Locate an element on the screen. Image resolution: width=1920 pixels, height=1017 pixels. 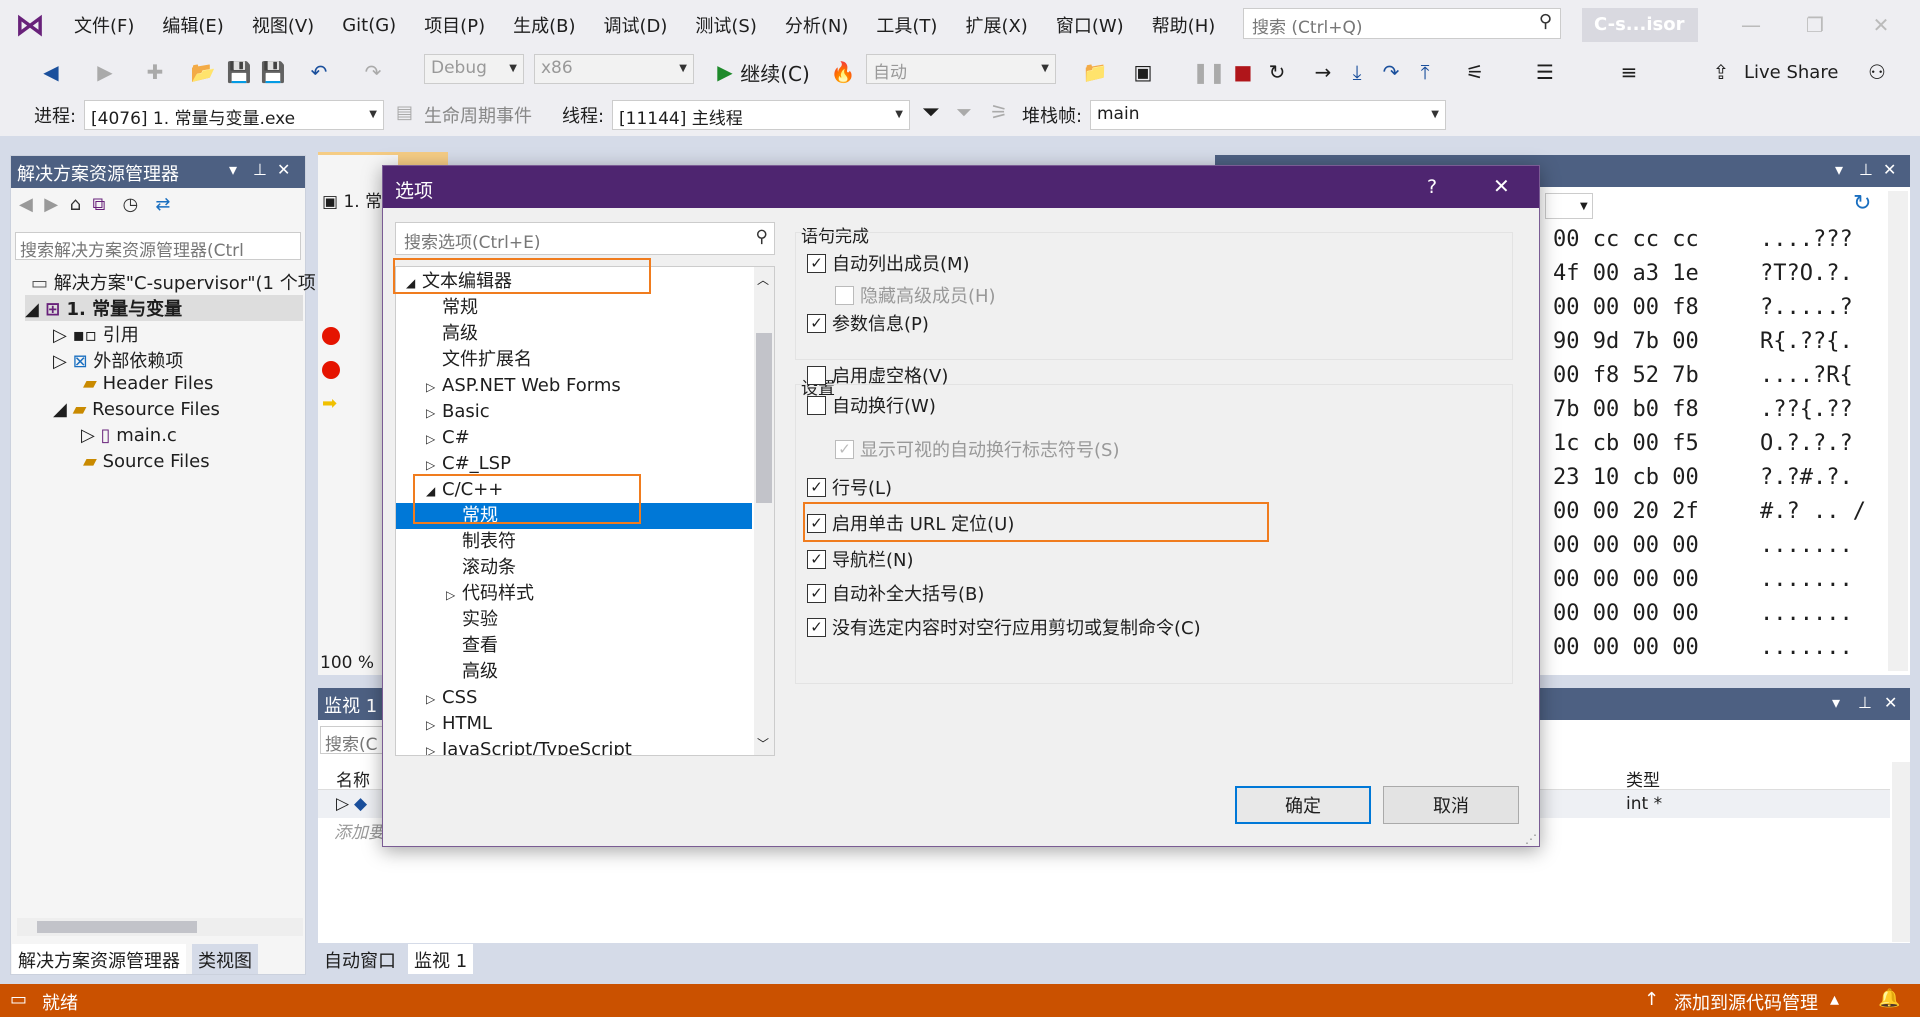
memory-ascii: ?T?O.?. is located at coordinates (1806, 273).